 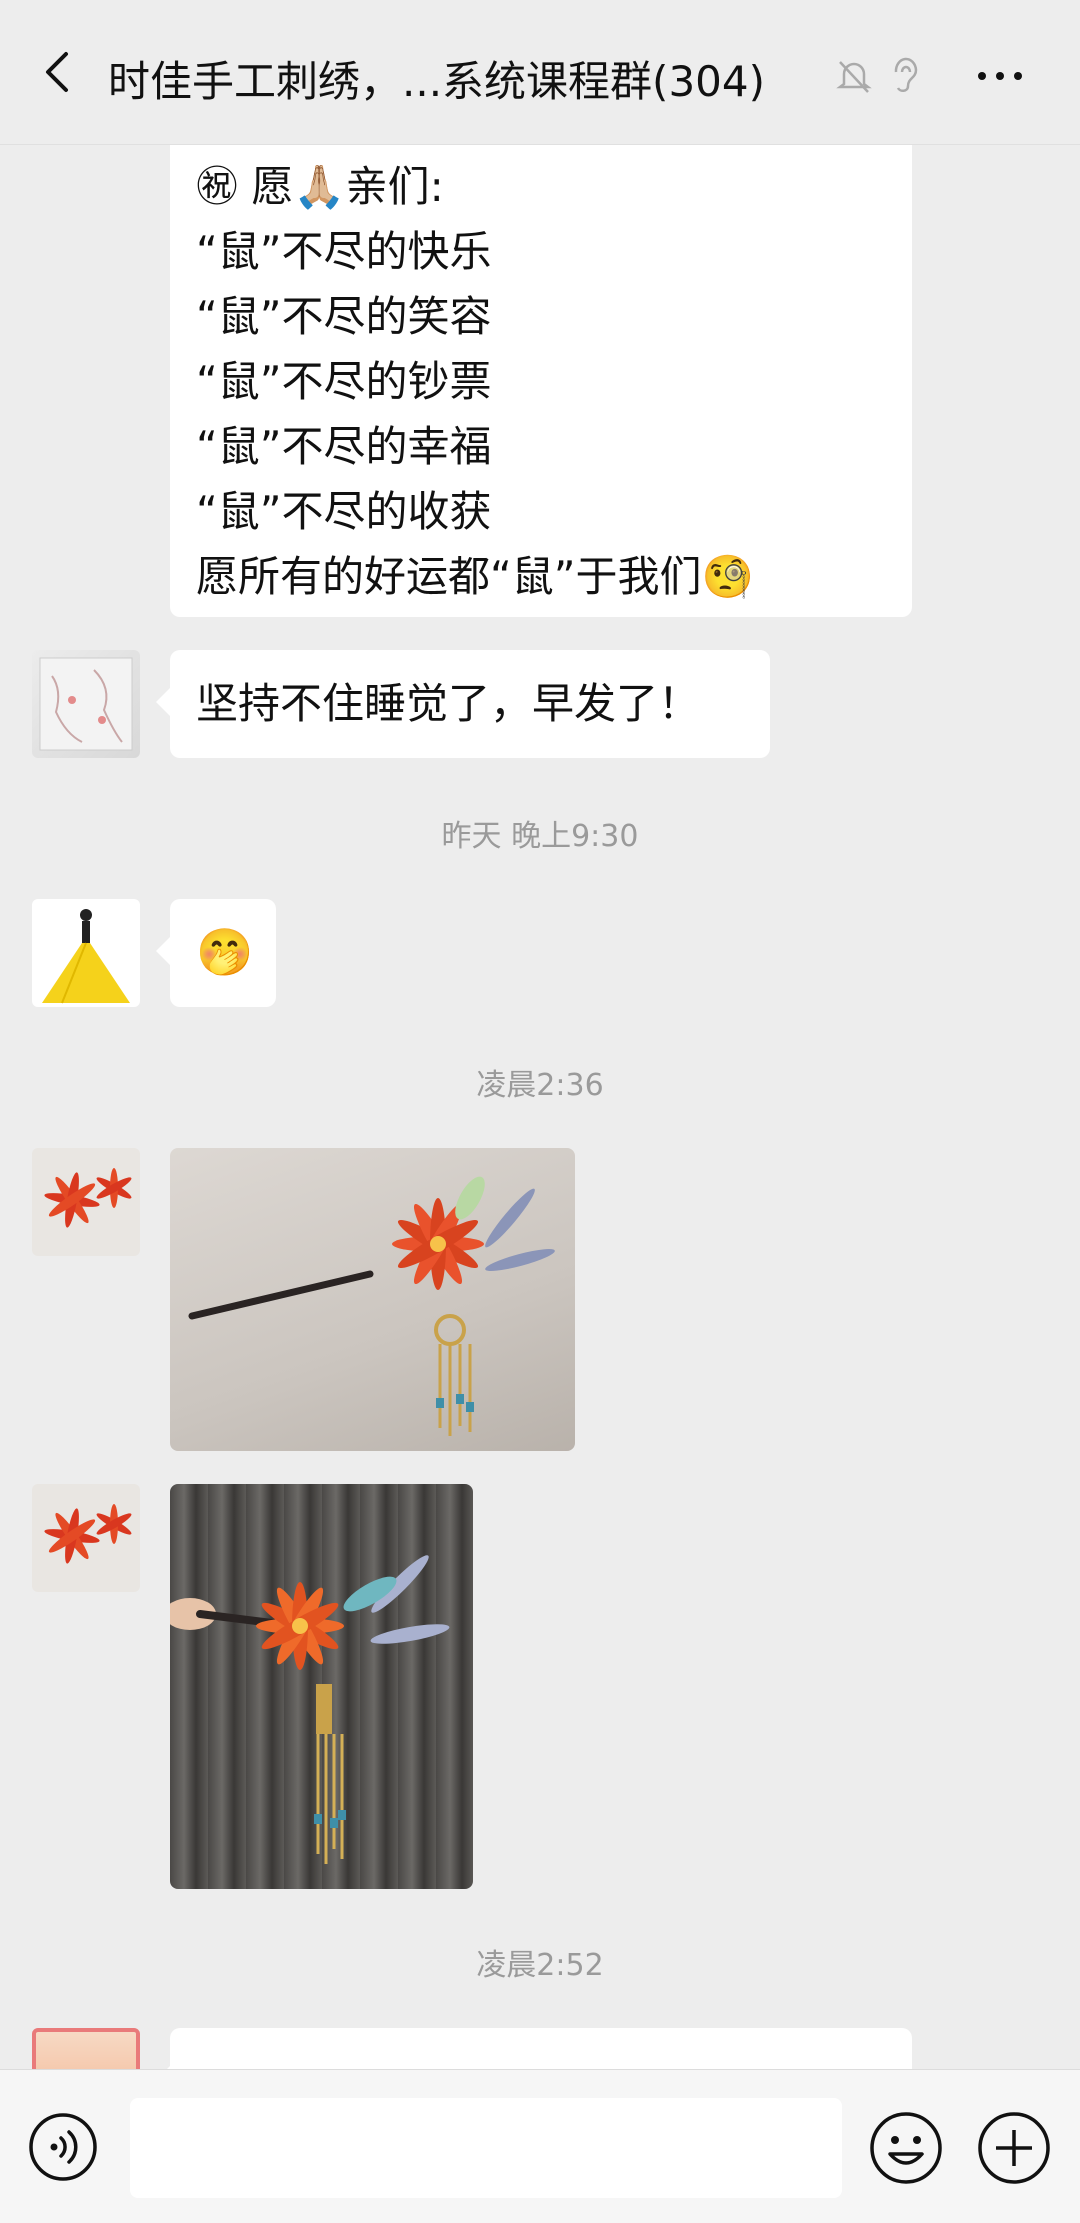 I want to click on chevron-left-icon, so click(x=58, y=72).